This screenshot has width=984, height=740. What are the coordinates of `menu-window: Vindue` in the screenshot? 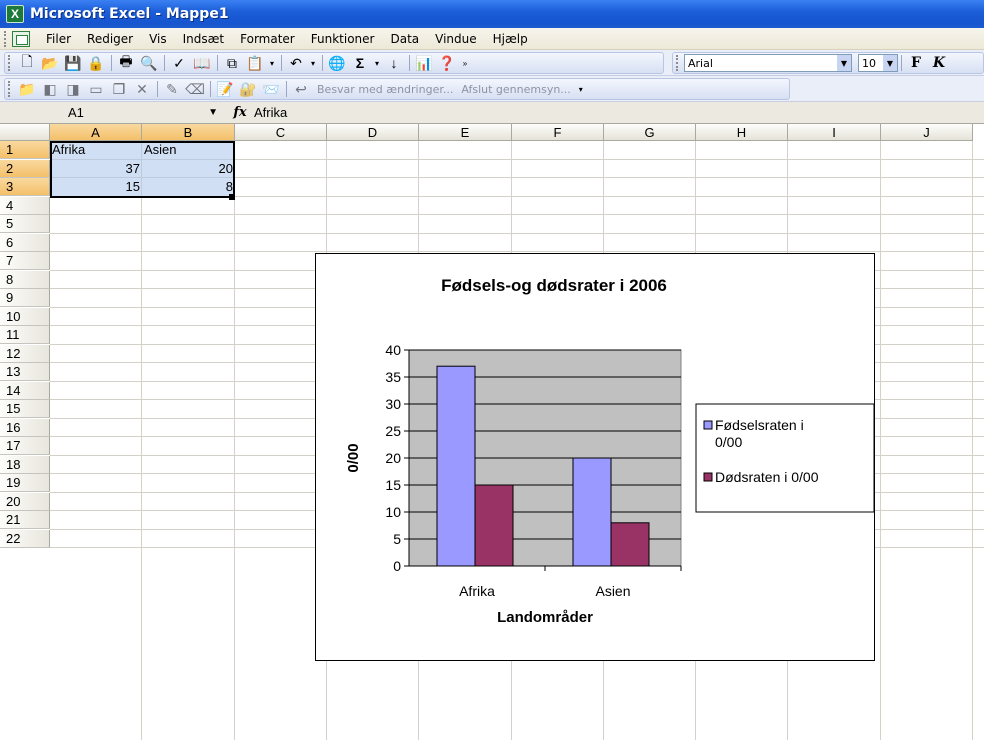 It's located at (456, 39).